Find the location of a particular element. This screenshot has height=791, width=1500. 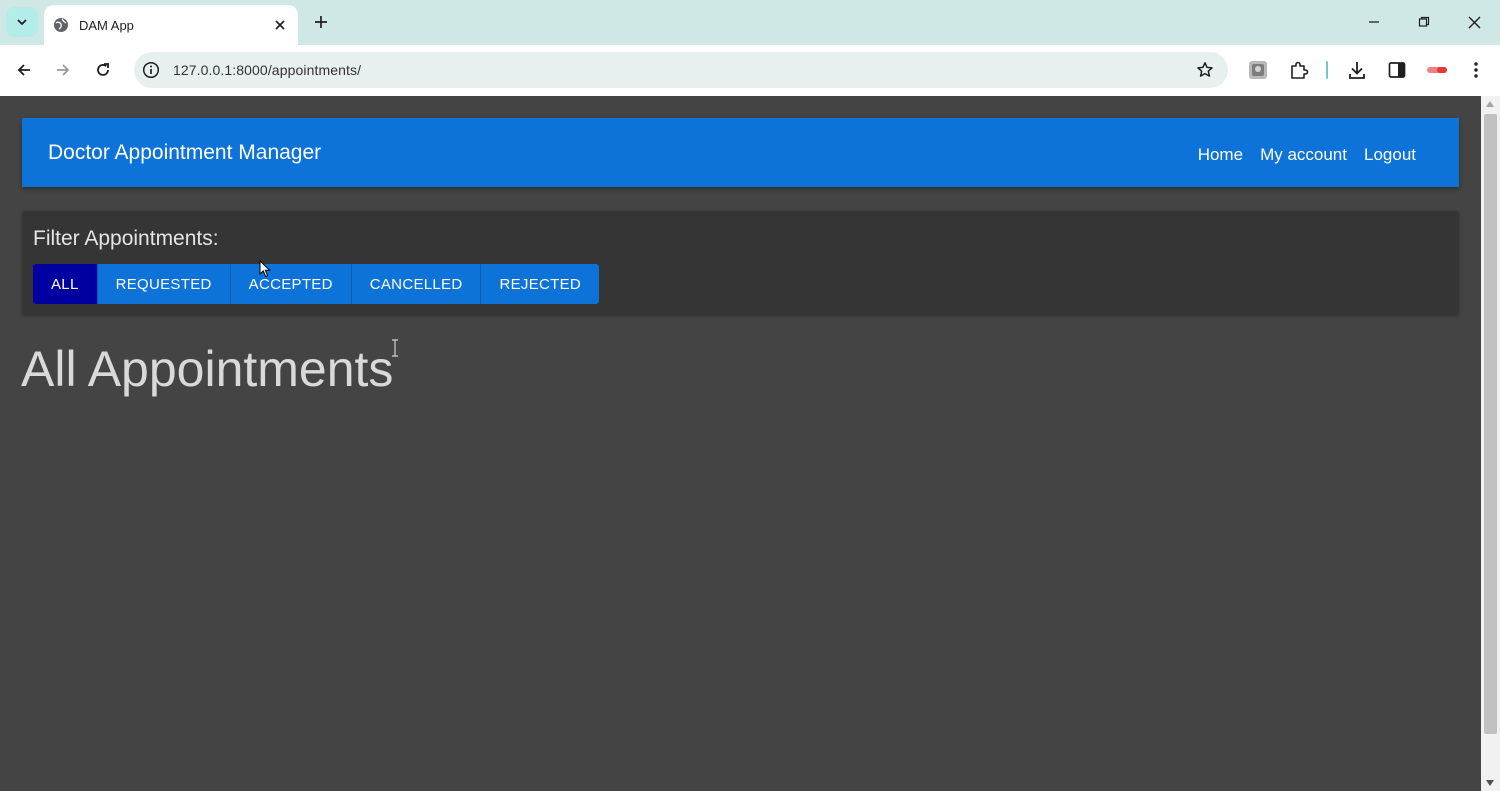

globe-icon is located at coordinates (61, 25).